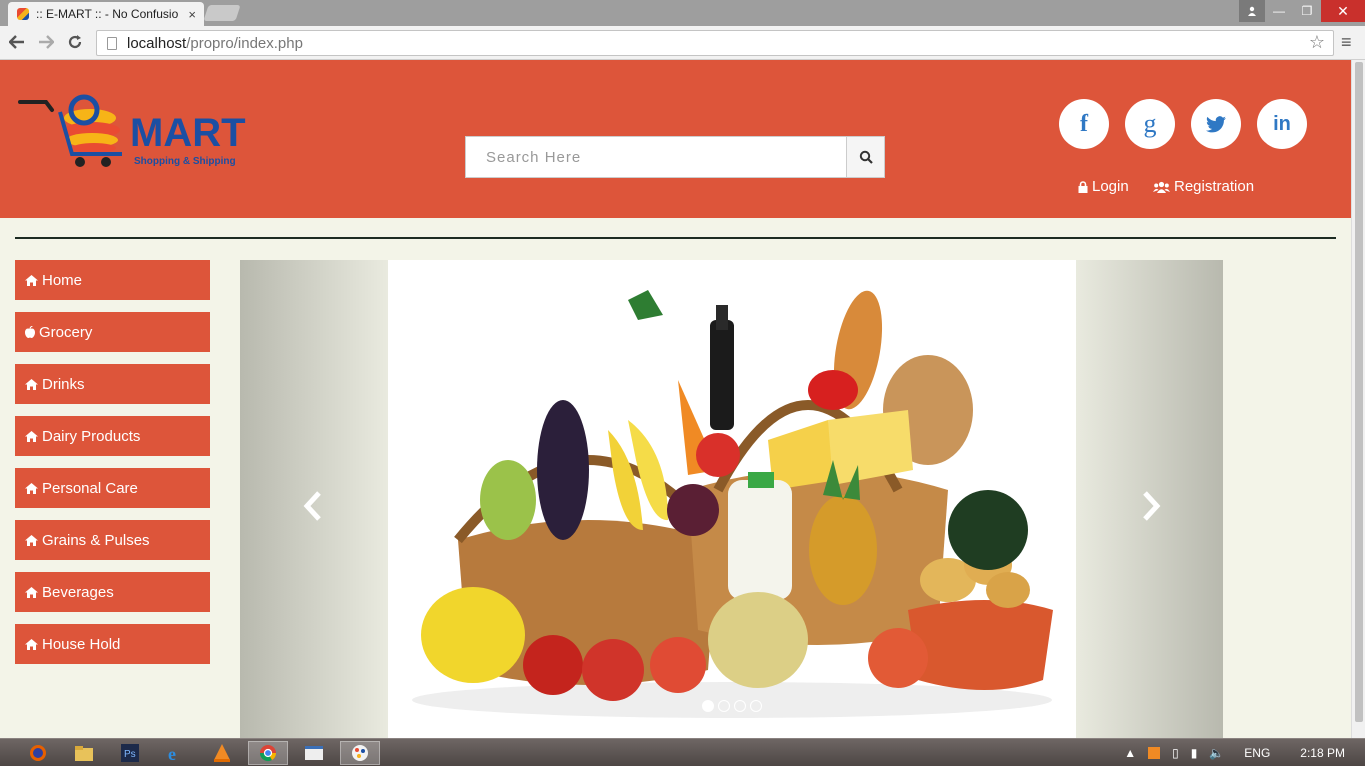 This screenshot has width=1365, height=766. Describe the element at coordinates (112, 332) in the screenshot. I see `sidebar-item-grocery: Grocery` at that location.